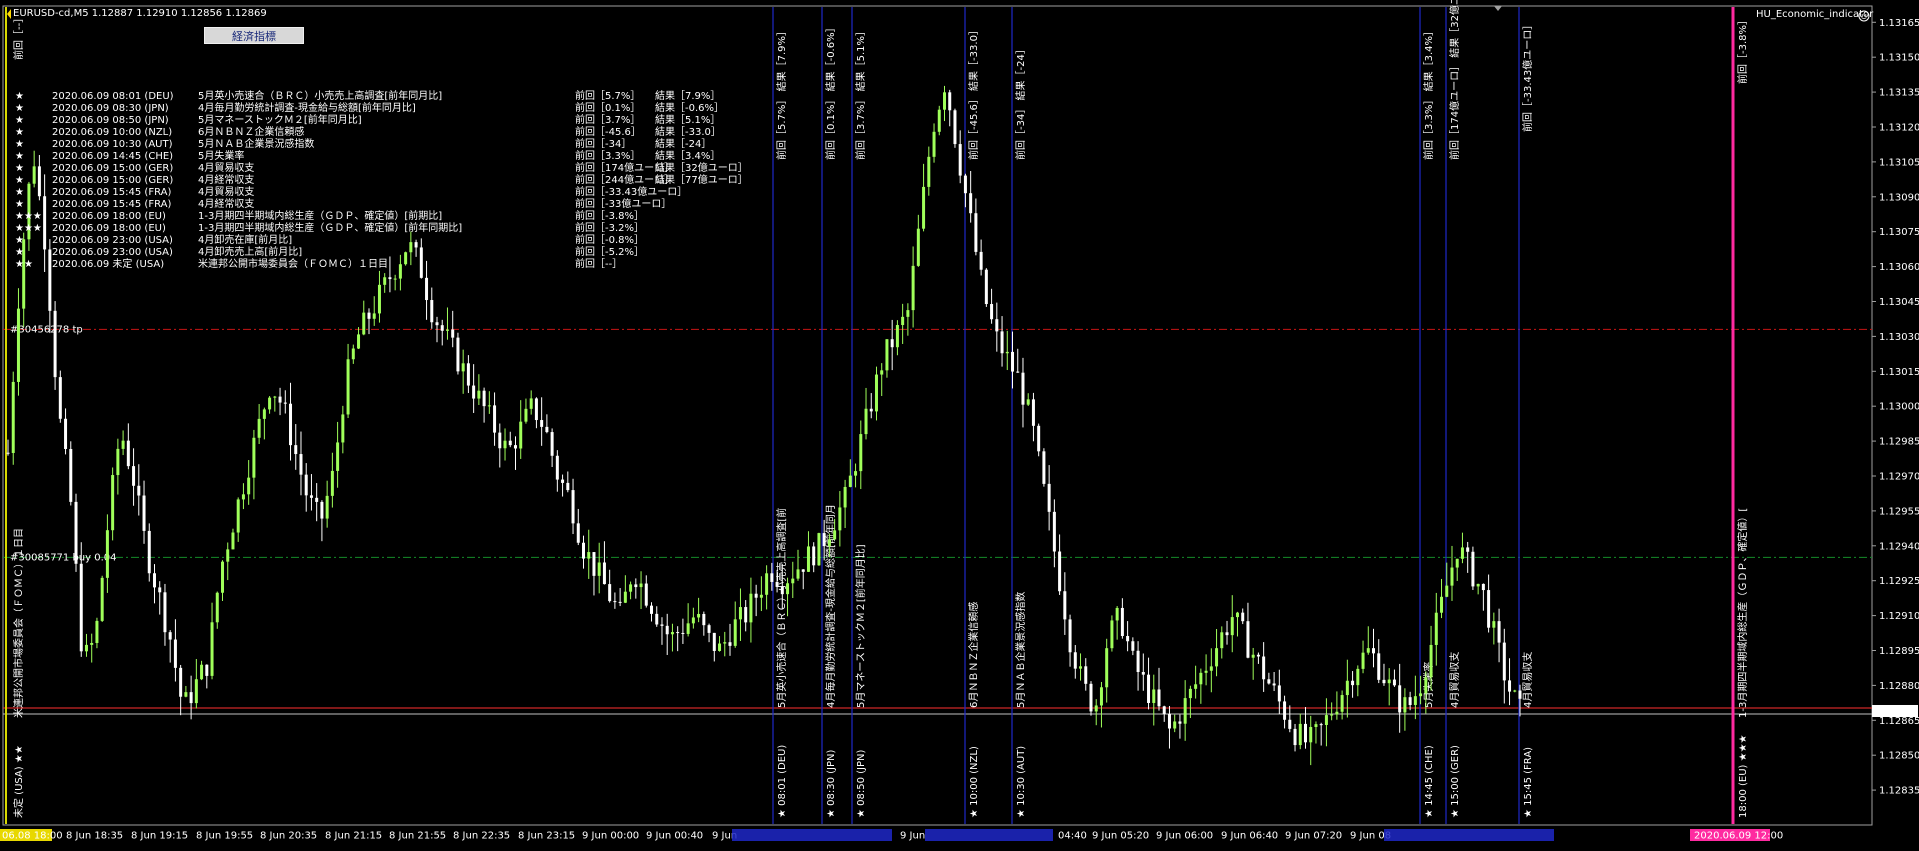 Image resolution: width=1919 pixels, height=851 pixels. I want to click on event-result-vertical: 前回［0.1%］ 結果［-0.6%］, so click(830, 91).